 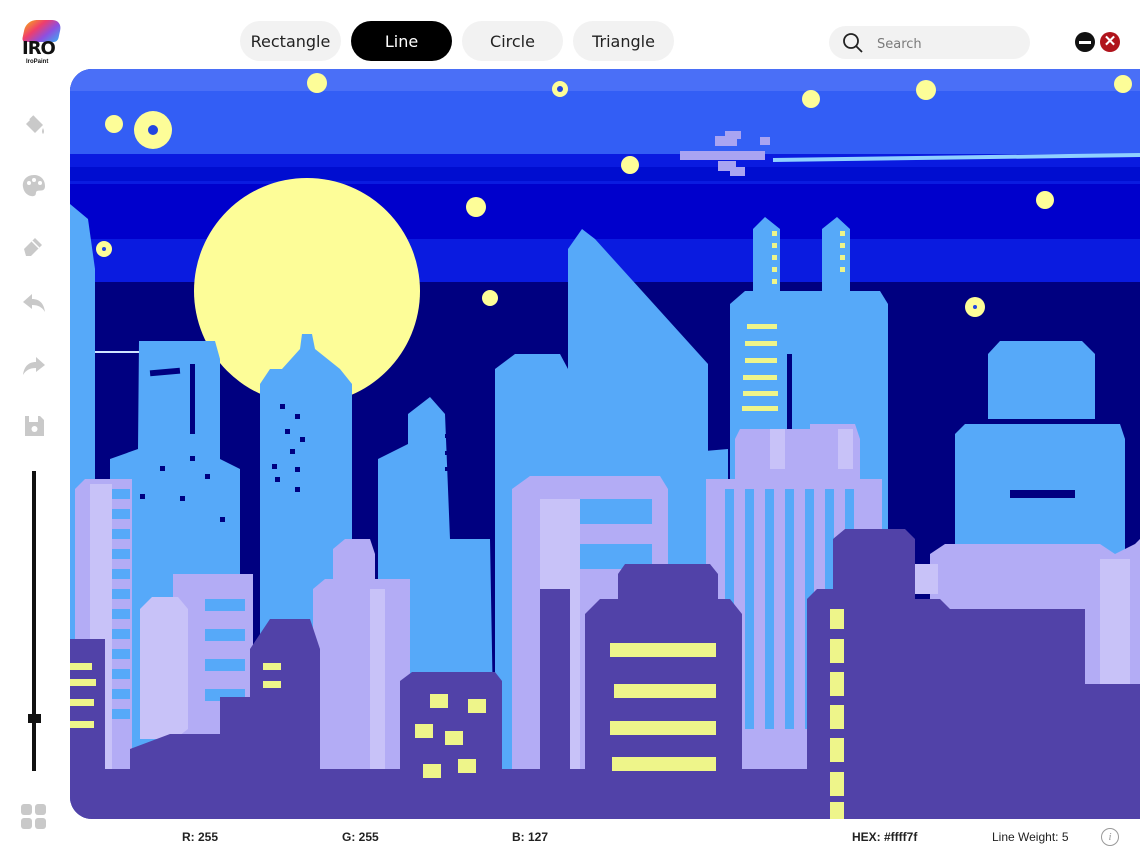 What do you see at coordinates (947, 44) in the screenshot?
I see `search-input` at bounding box center [947, 44].